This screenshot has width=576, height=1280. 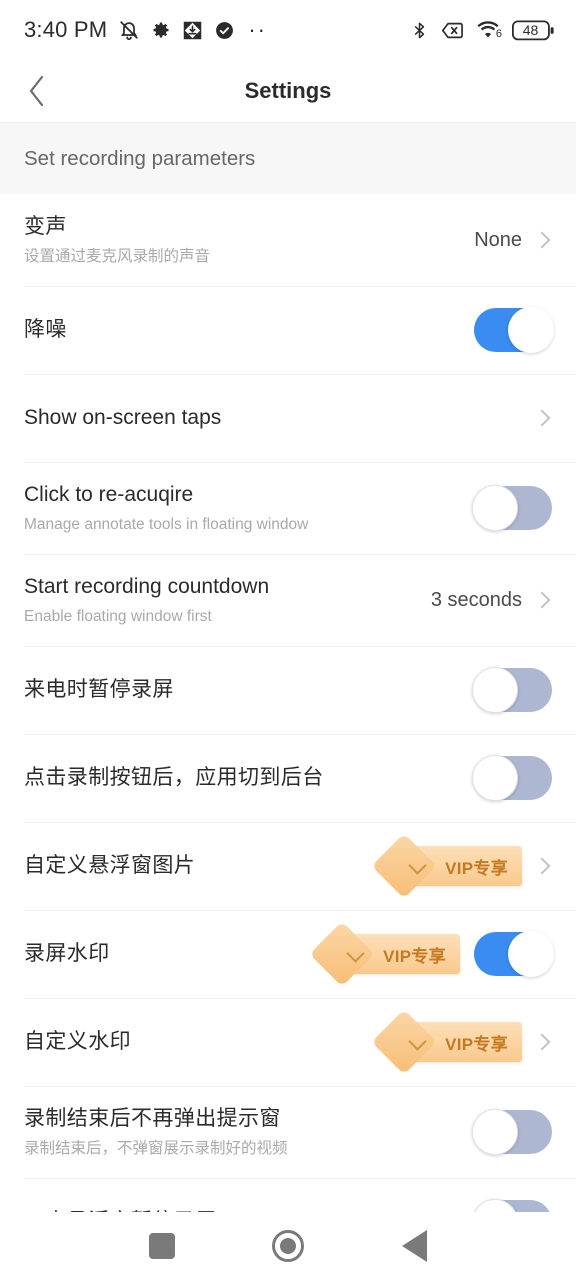 I want to click on settings-row-text: 降噪, so click(x=249, y=329).